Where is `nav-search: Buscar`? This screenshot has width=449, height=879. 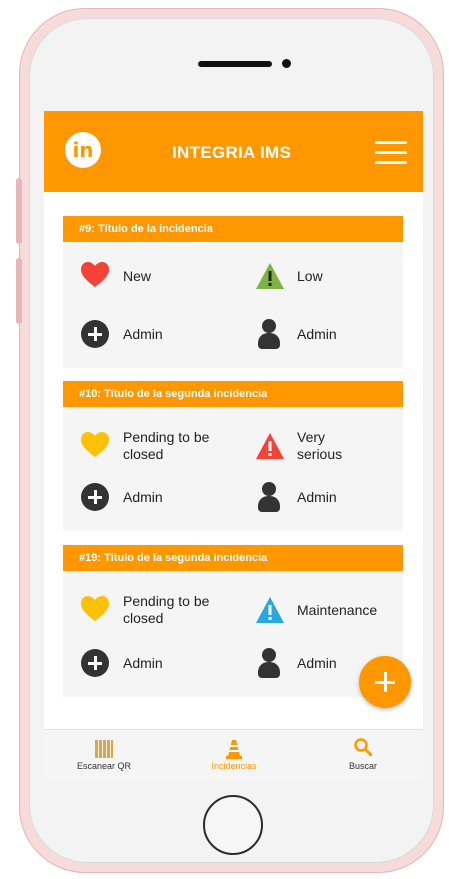
nav-search: Buscar is located at coordinates (363, 755).